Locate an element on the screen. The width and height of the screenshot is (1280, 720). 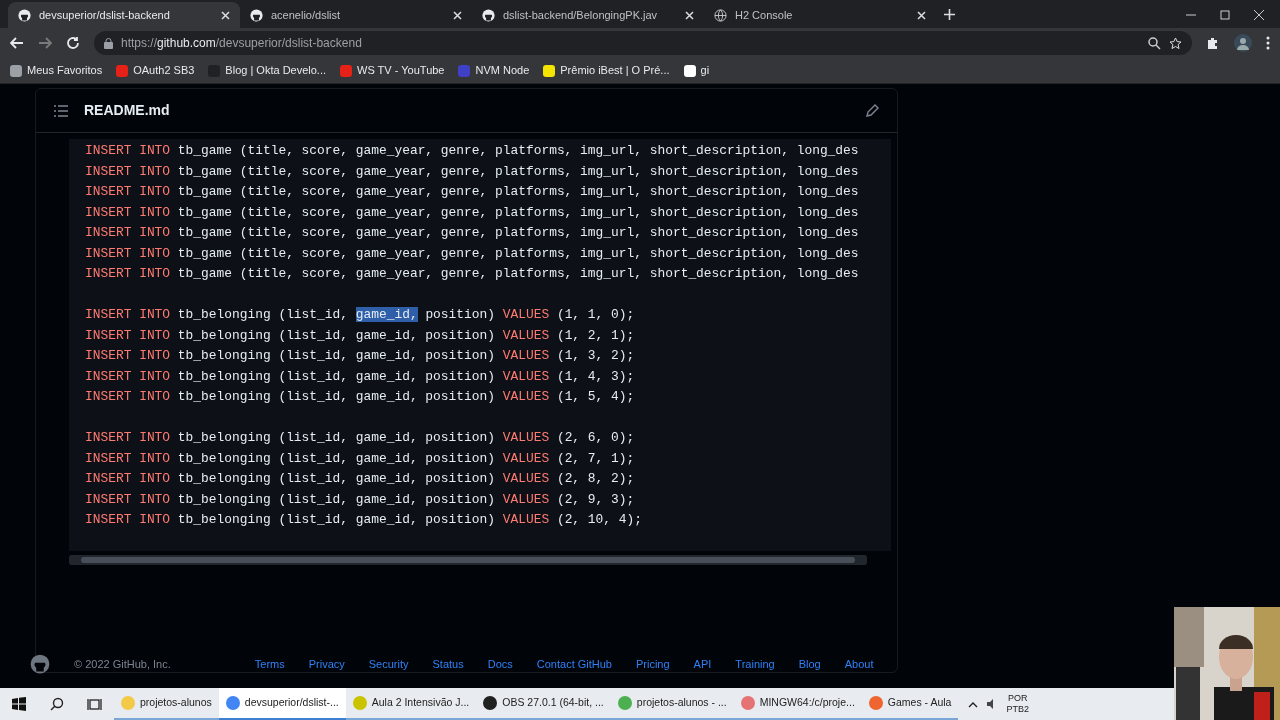
code-line: INSERT INTO tb_belonging (list_id, game_id, position) VALUES (2, 9, 3); is located at coordinates (360, 499).